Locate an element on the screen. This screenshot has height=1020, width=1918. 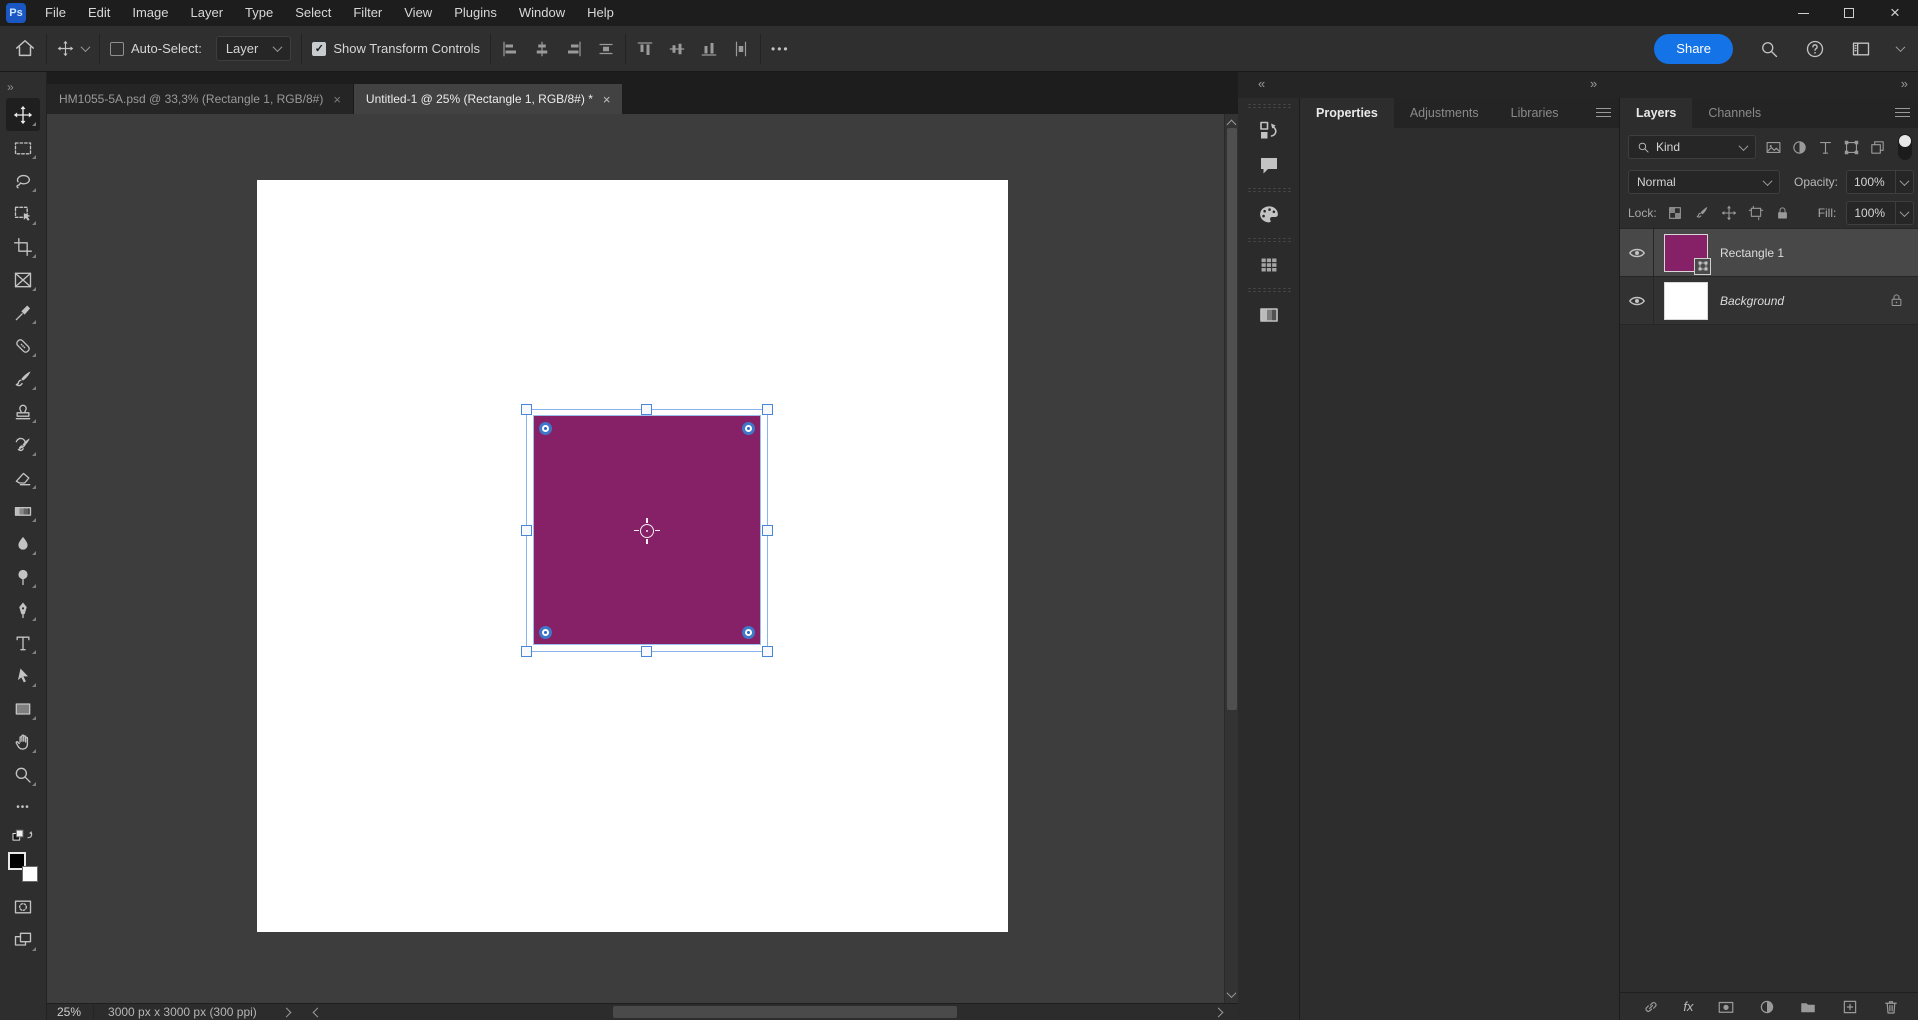
pixel-layer-filter-icon is located at coordinates (1773, 147).